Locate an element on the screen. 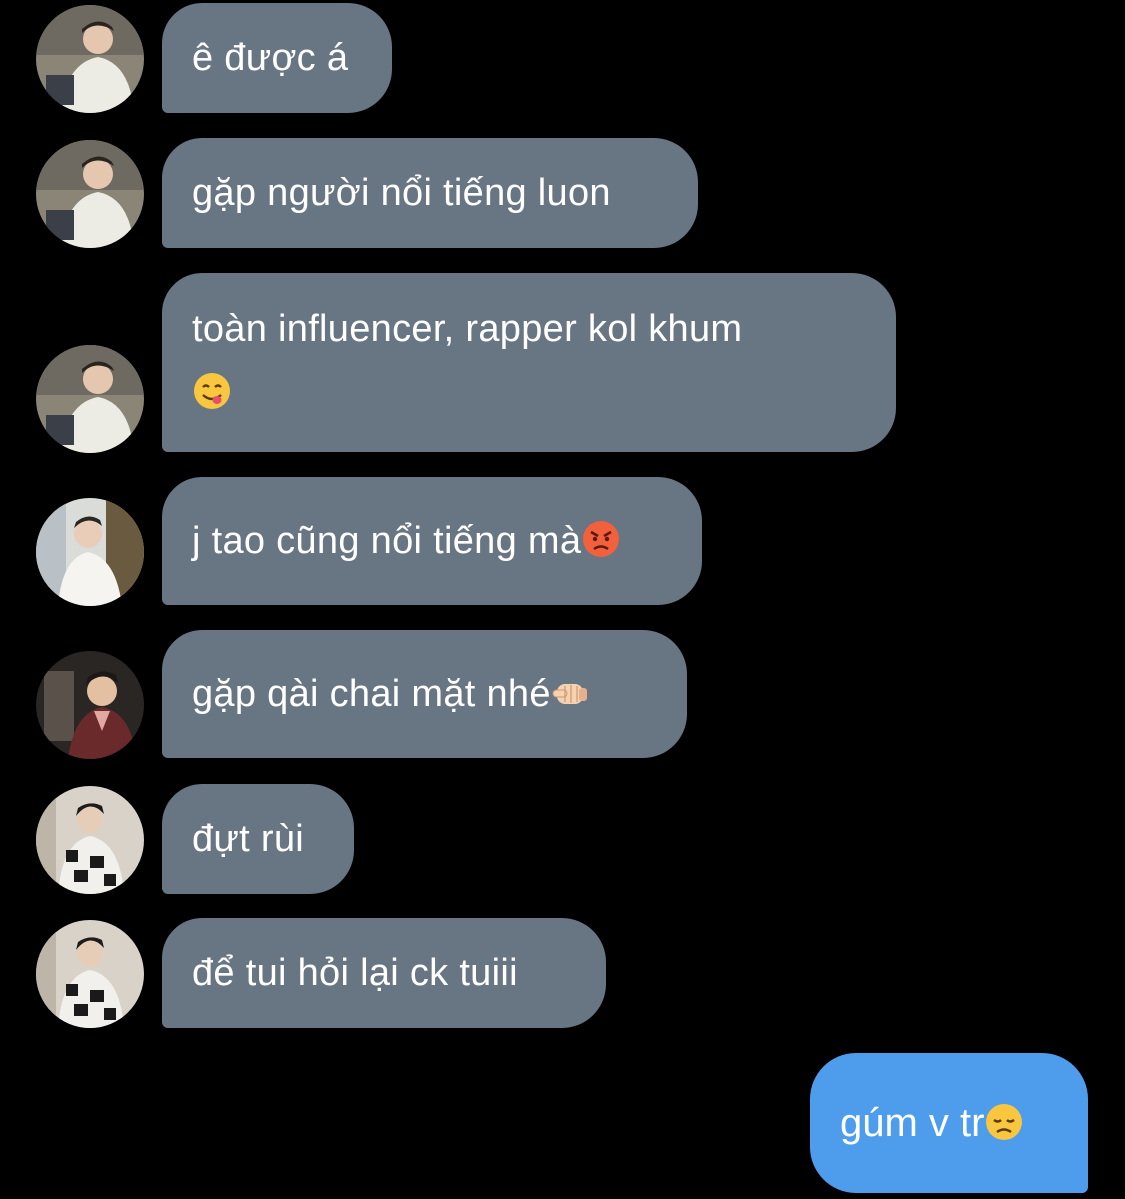 The image size is (1125, 1199). message-text: toàn influencer, rapper kol khum is located at coordinates (467, 329).